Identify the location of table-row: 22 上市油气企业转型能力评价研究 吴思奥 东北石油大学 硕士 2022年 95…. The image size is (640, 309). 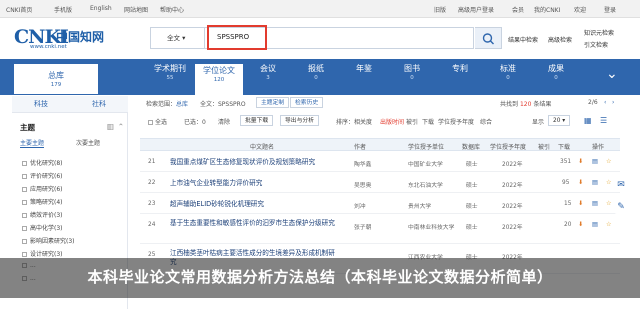
(380, 183).